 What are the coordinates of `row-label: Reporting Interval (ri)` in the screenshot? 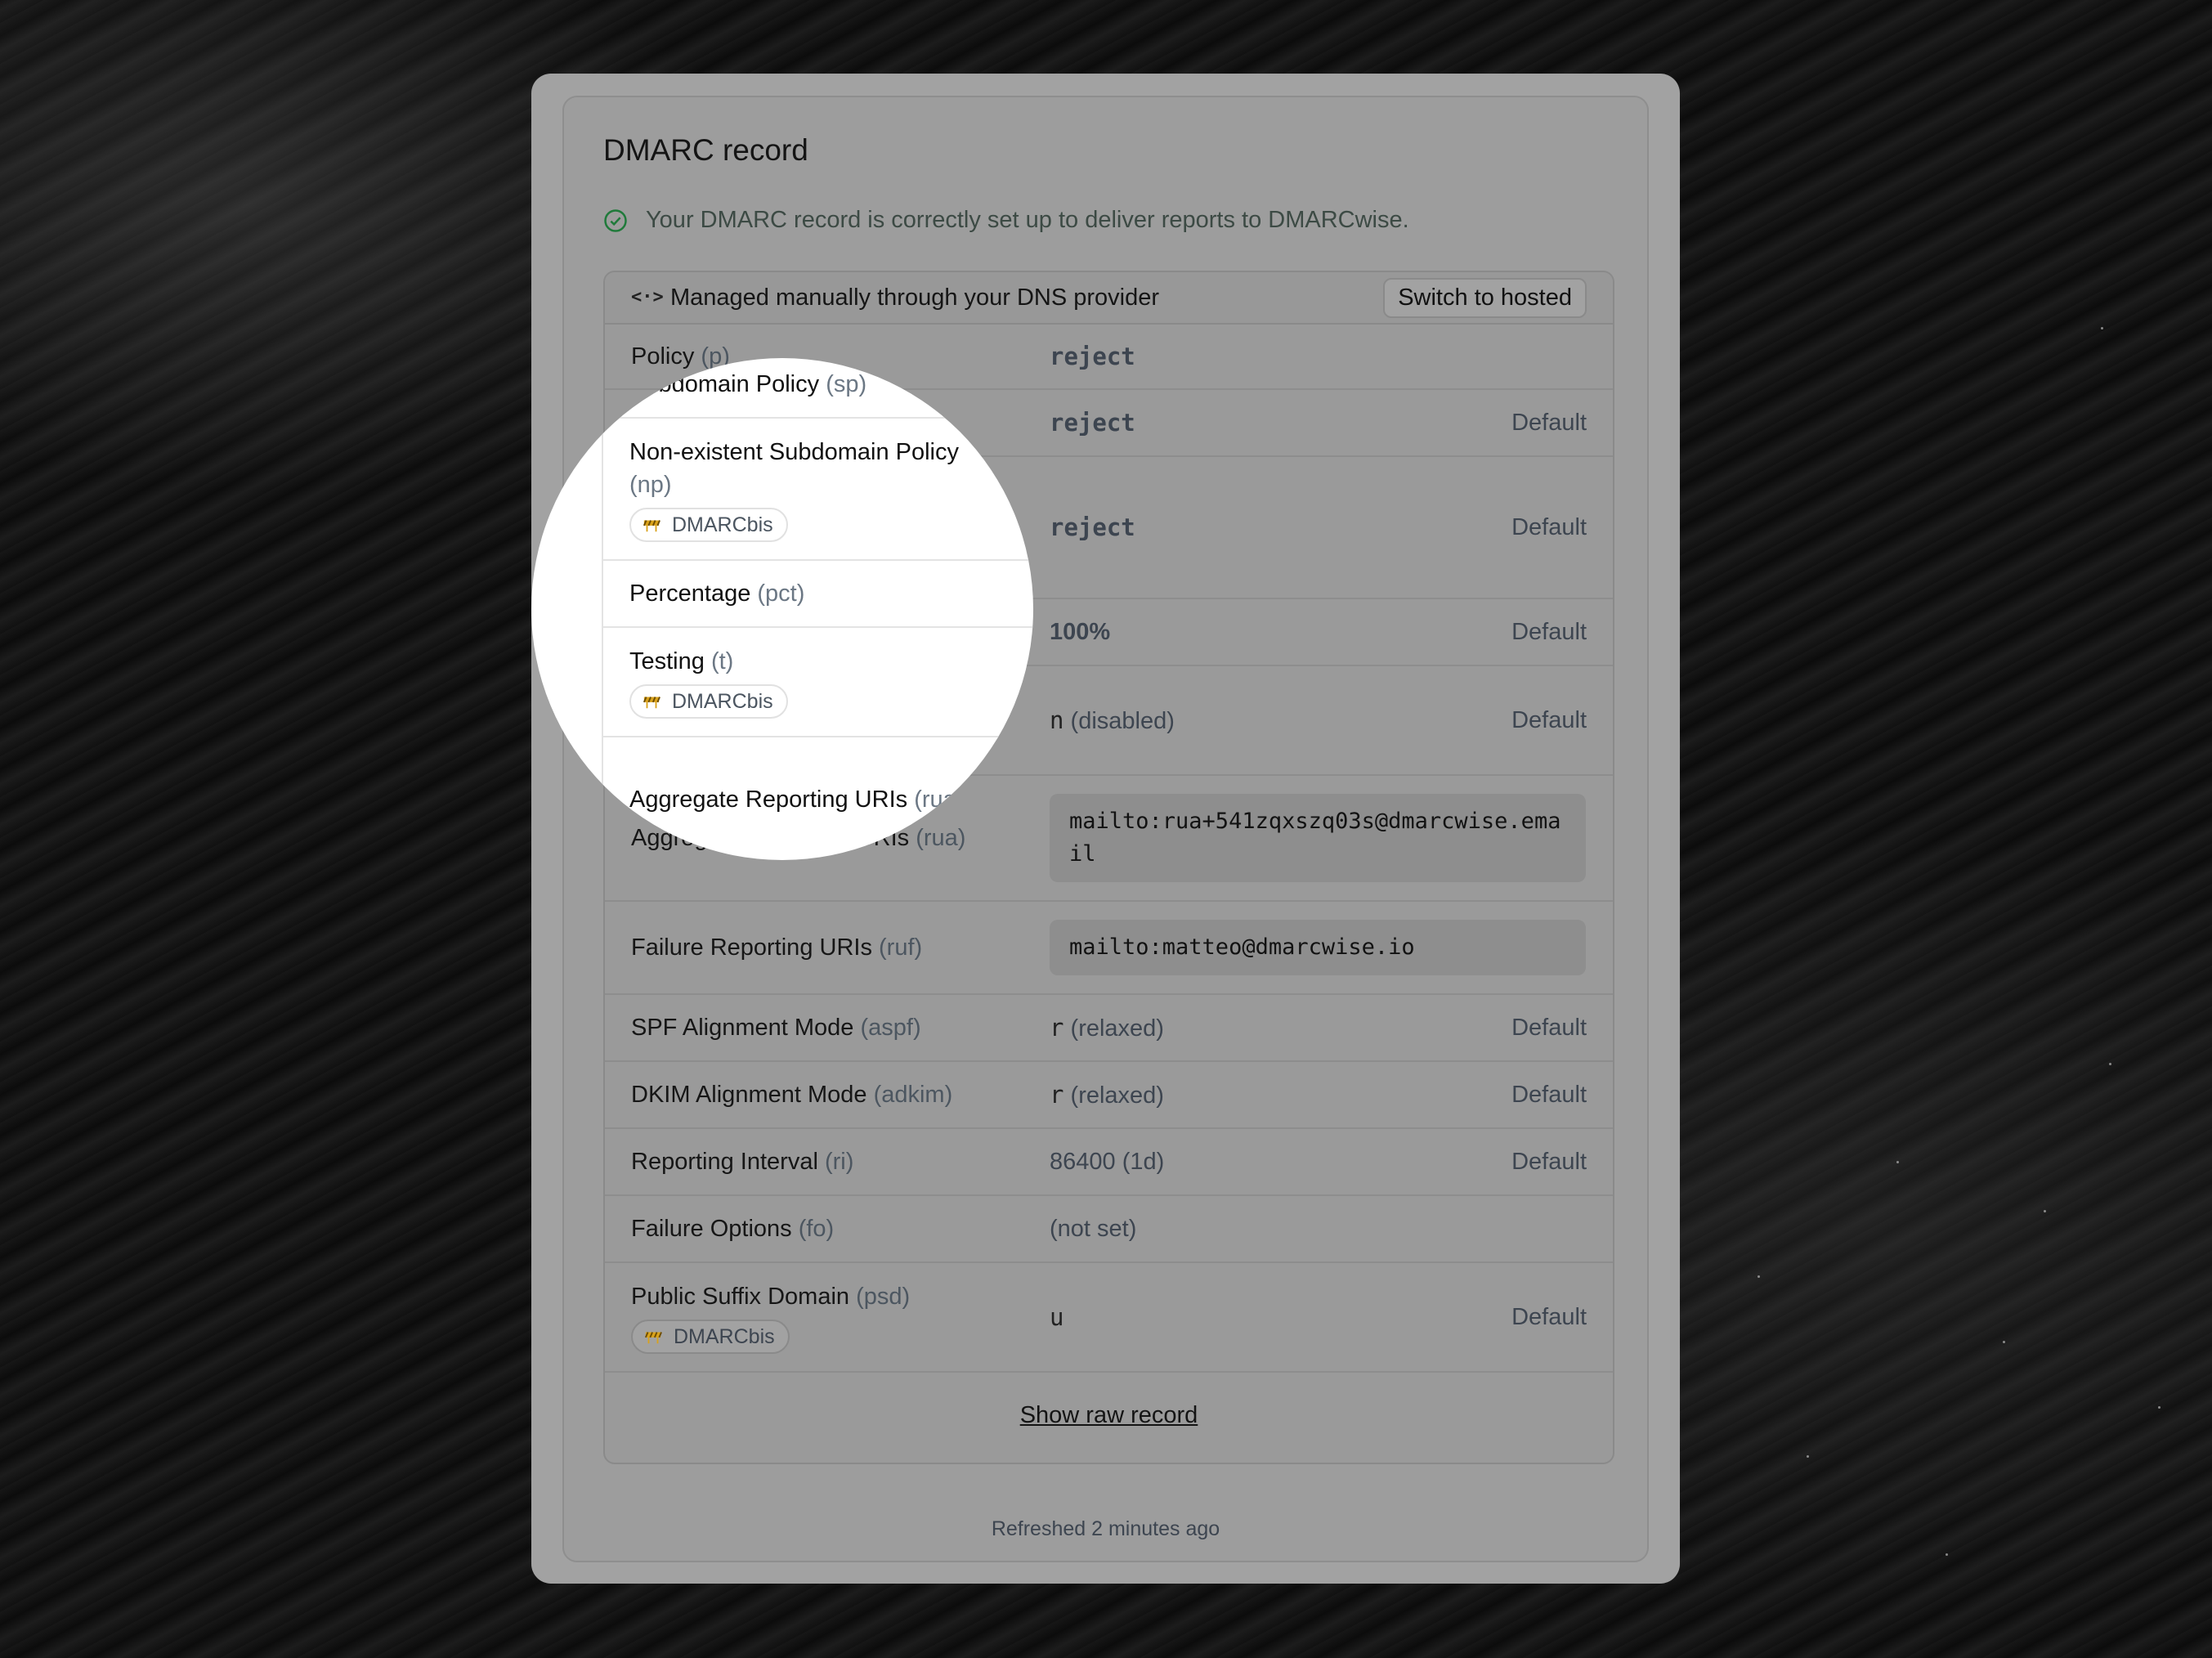 It's located at (840, 1161).